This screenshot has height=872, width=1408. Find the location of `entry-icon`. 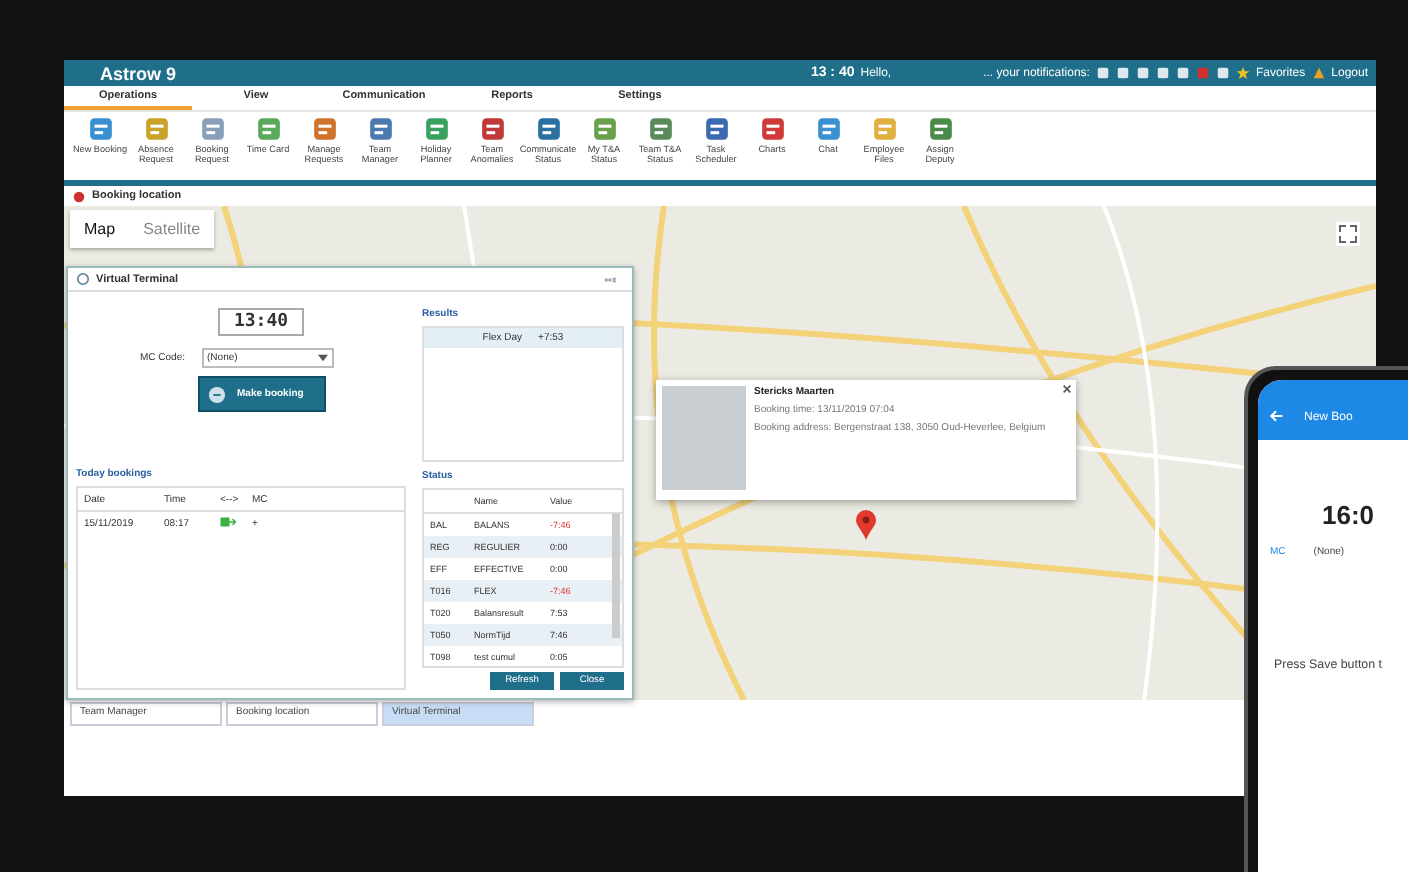

entry-icon is located at coordinates (228, 521).